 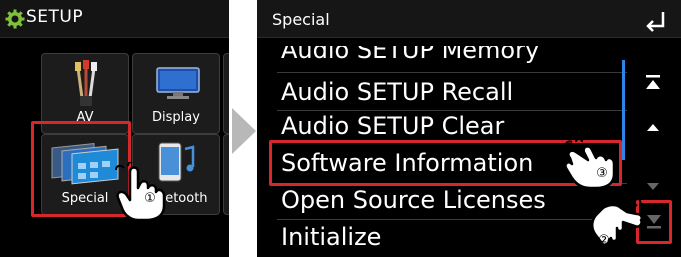 I want to click on menu-item-open-source-licenses: Open Source Licenses, so click(x=413, y=200).